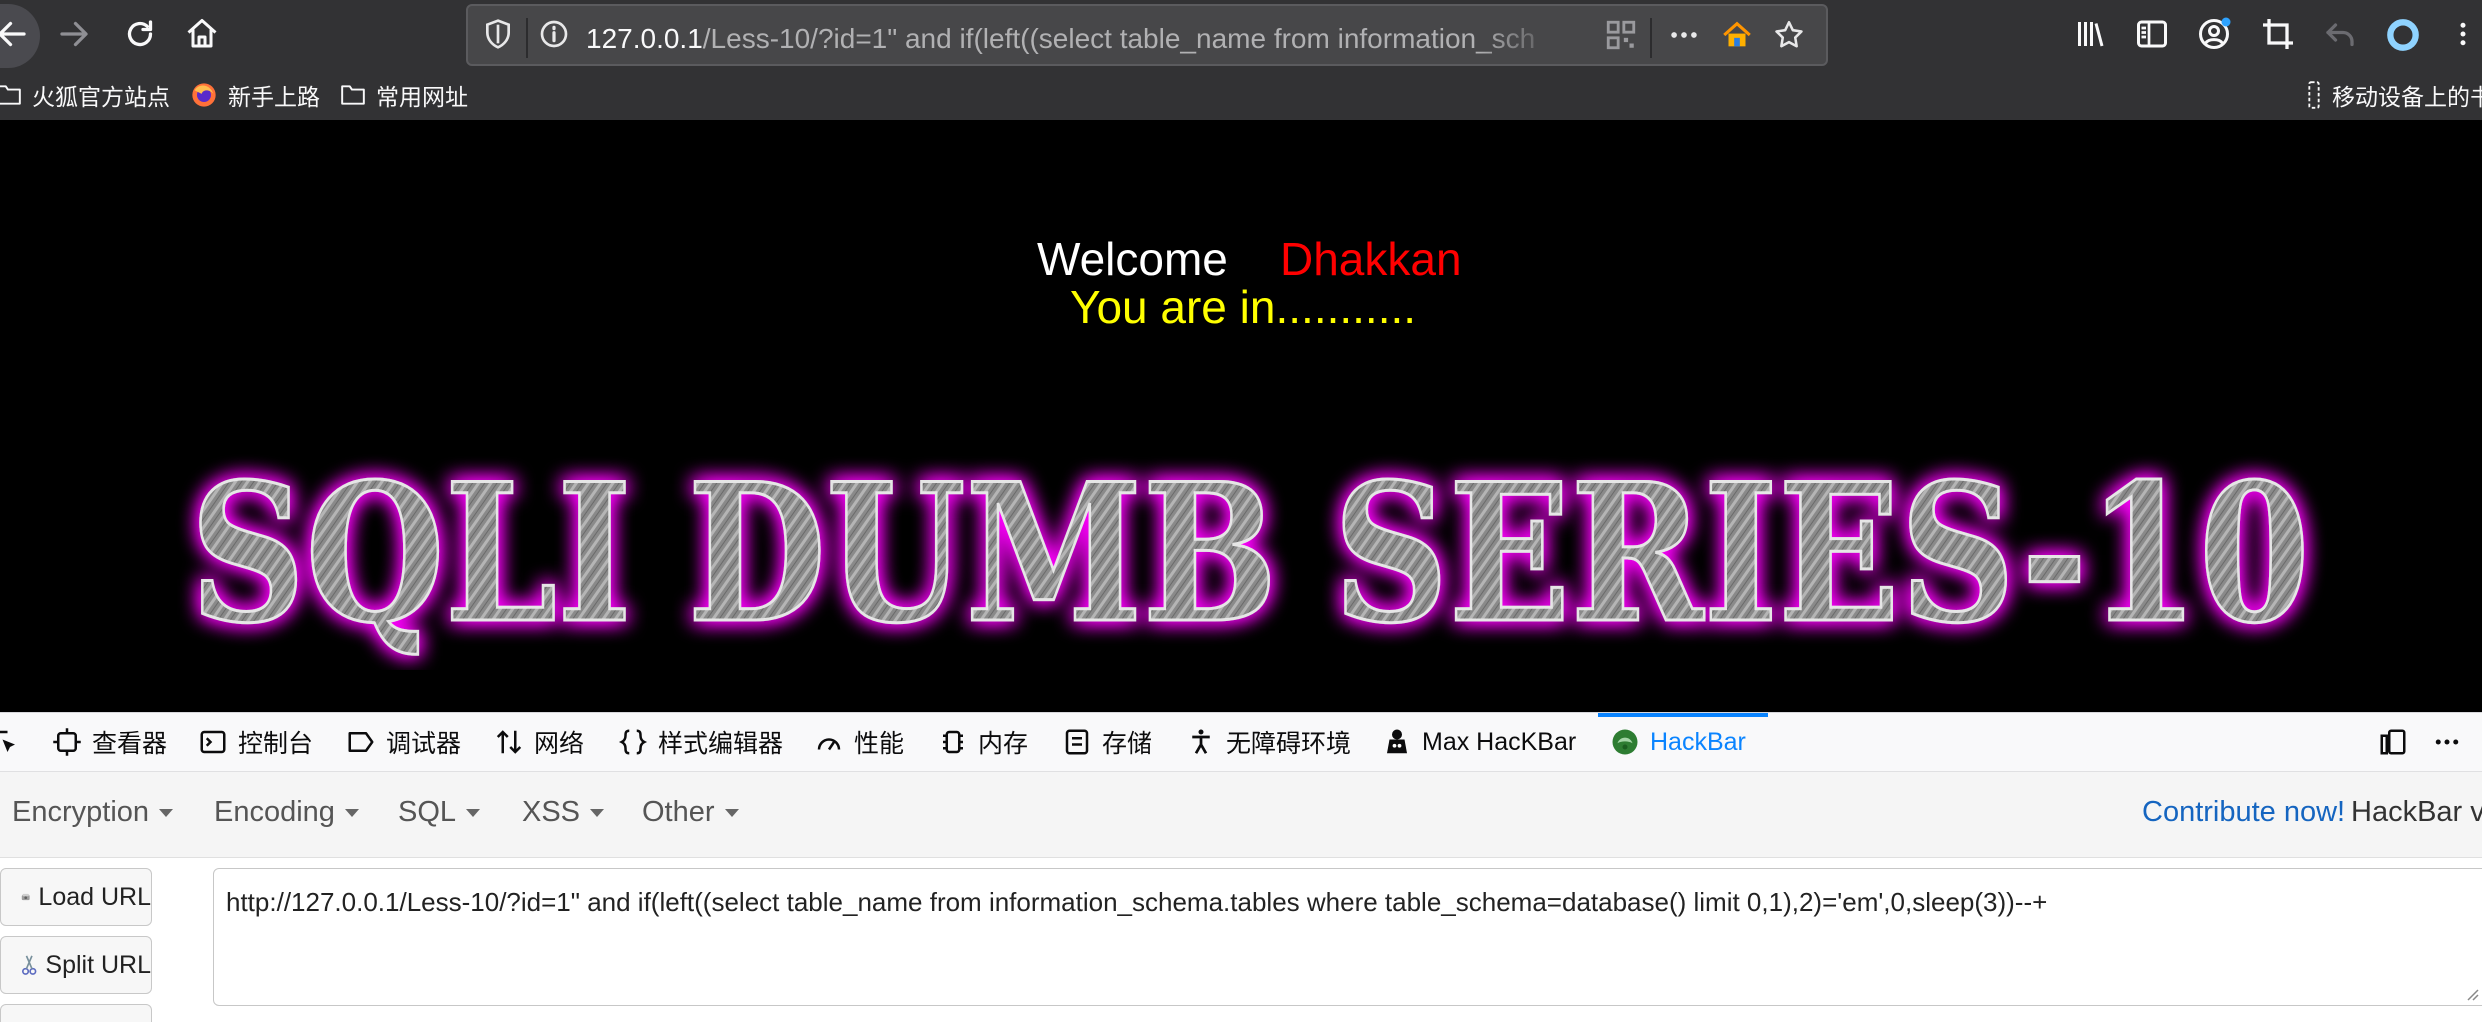  Describe the element at coordinates (255, 95) in the screenshot. I see `bookmark-item: 新手上路` at that location.